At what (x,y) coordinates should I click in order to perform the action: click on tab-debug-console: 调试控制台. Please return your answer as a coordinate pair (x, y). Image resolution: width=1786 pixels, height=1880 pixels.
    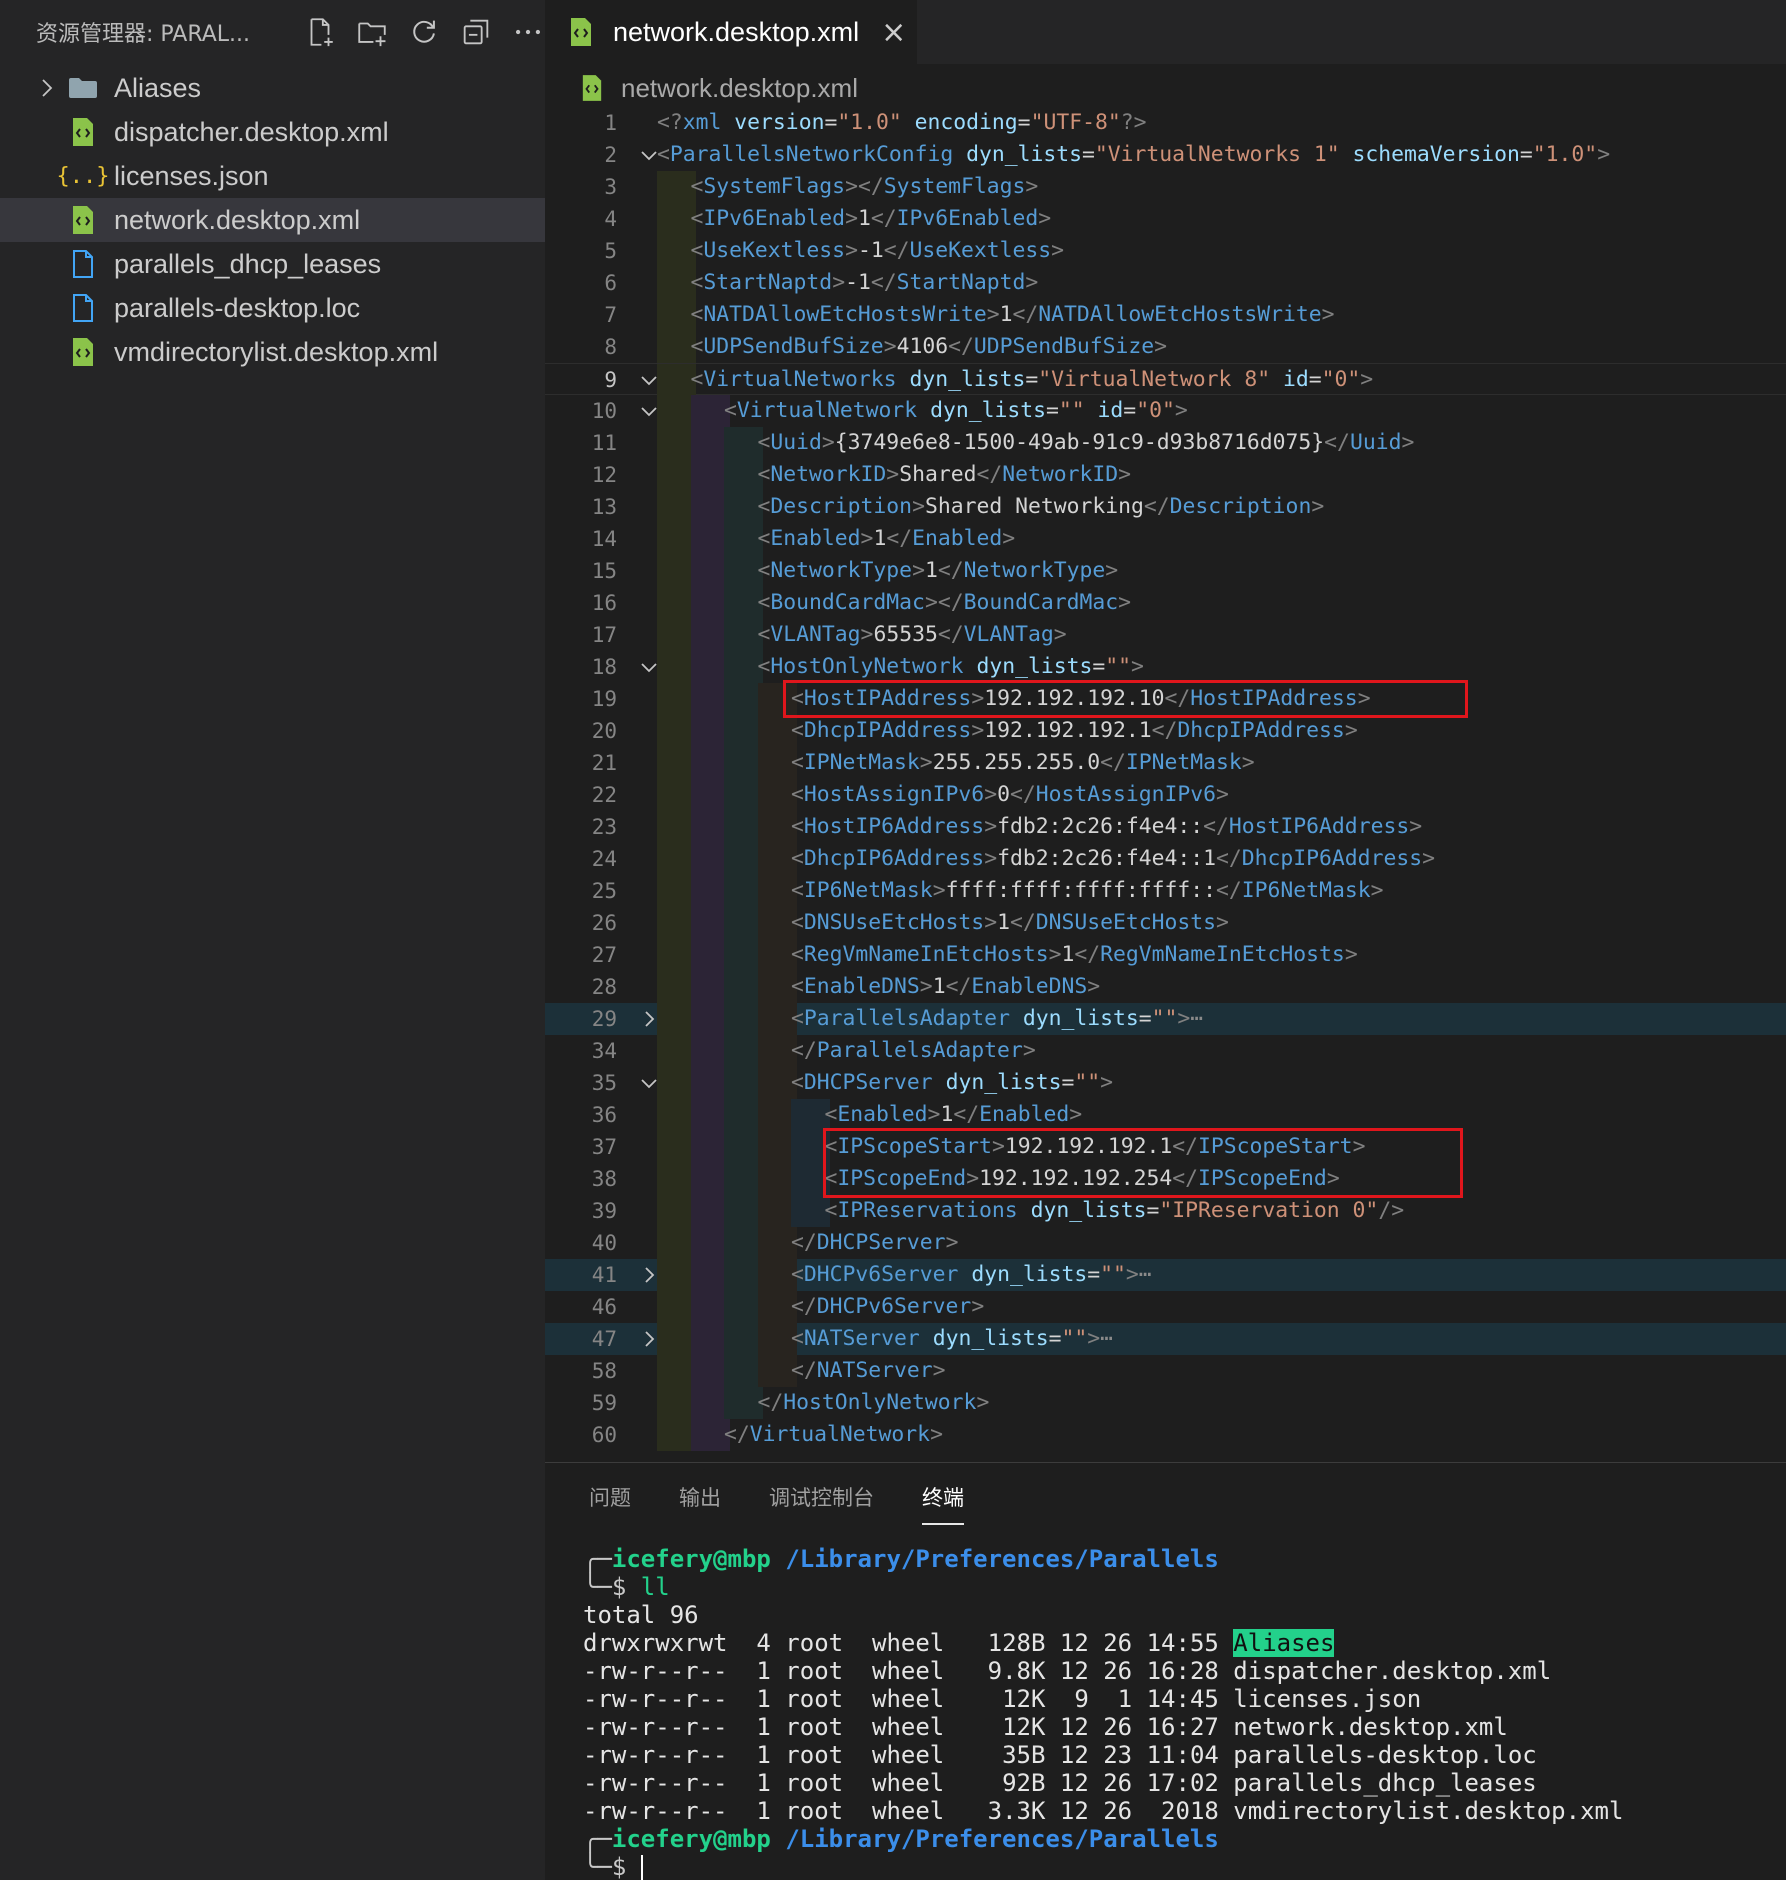
    Looking at the image, I should click on (821, 1498).